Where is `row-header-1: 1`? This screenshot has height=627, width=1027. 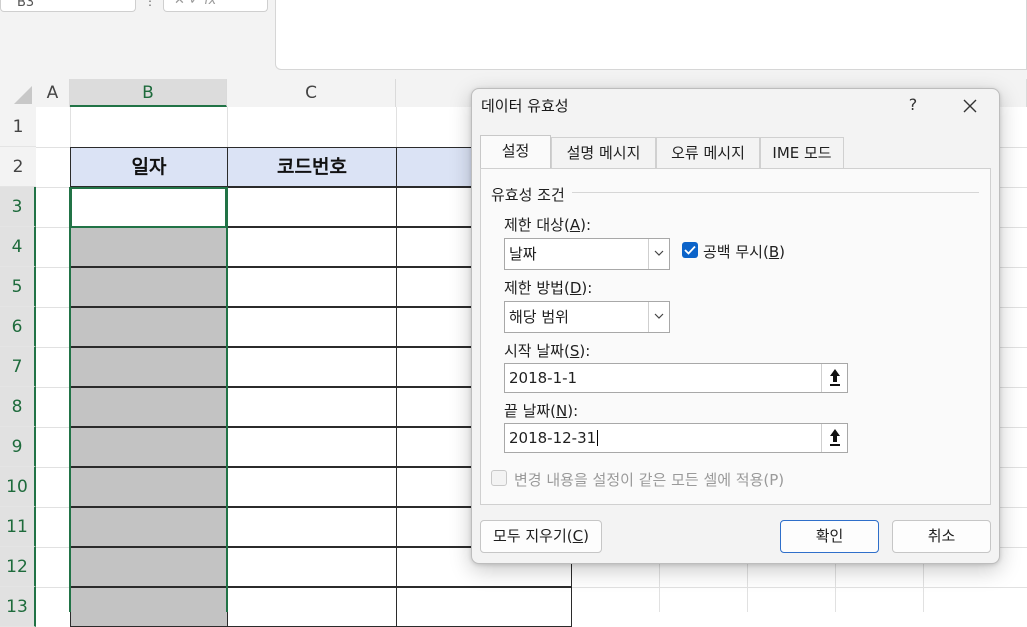 row-header-1: 1 is located at coordinates (18, 127).